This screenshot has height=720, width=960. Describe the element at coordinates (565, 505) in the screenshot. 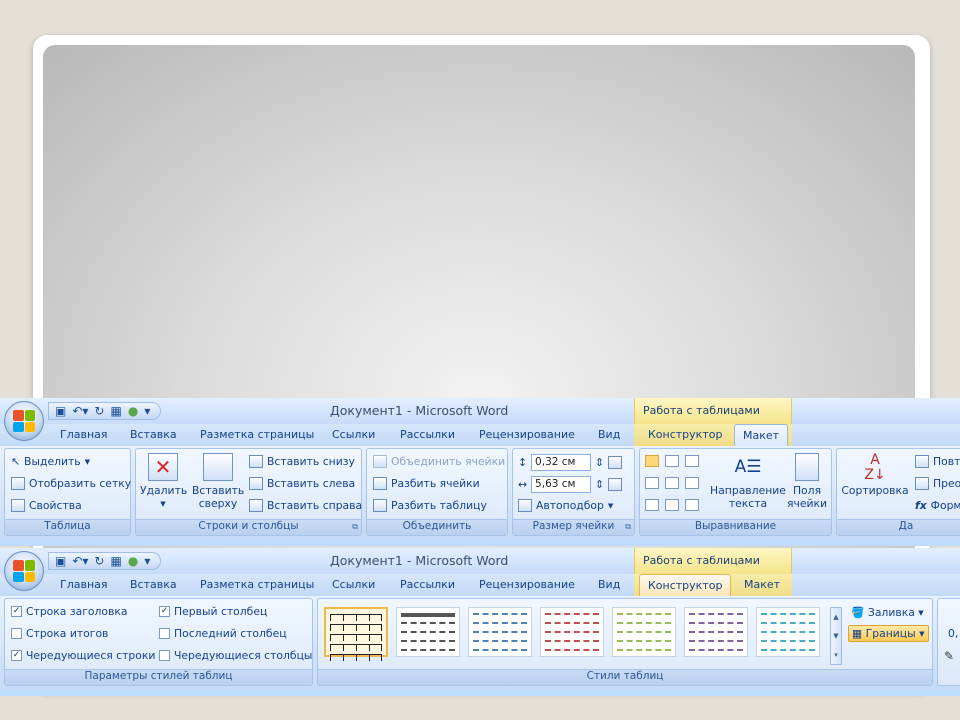

I see `autofit-button: Автоподбор ▾` at that location.